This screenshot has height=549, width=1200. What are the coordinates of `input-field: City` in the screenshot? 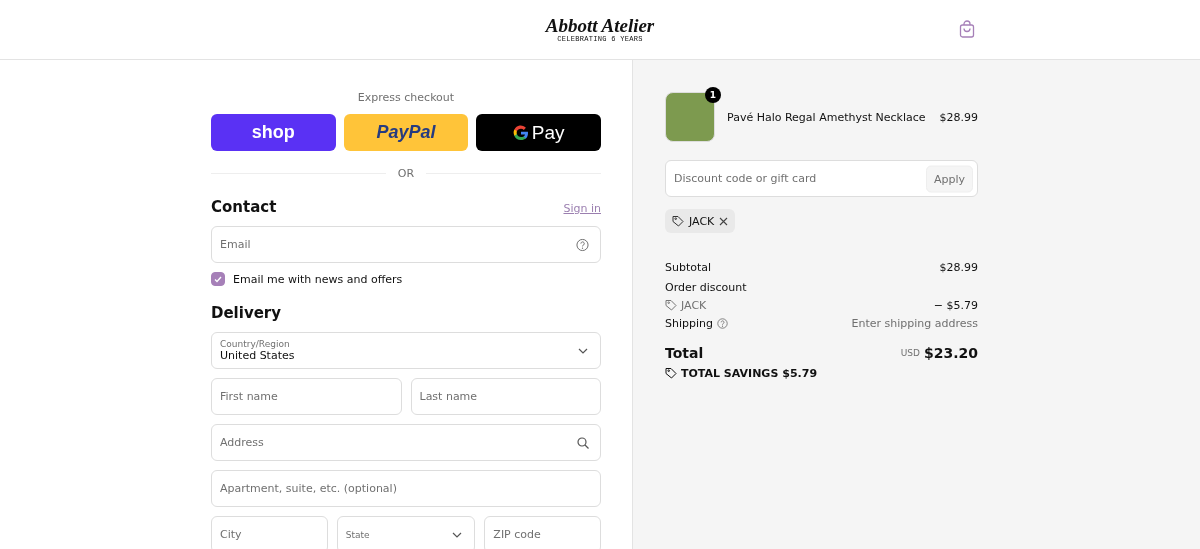 It's located at (269, 532).